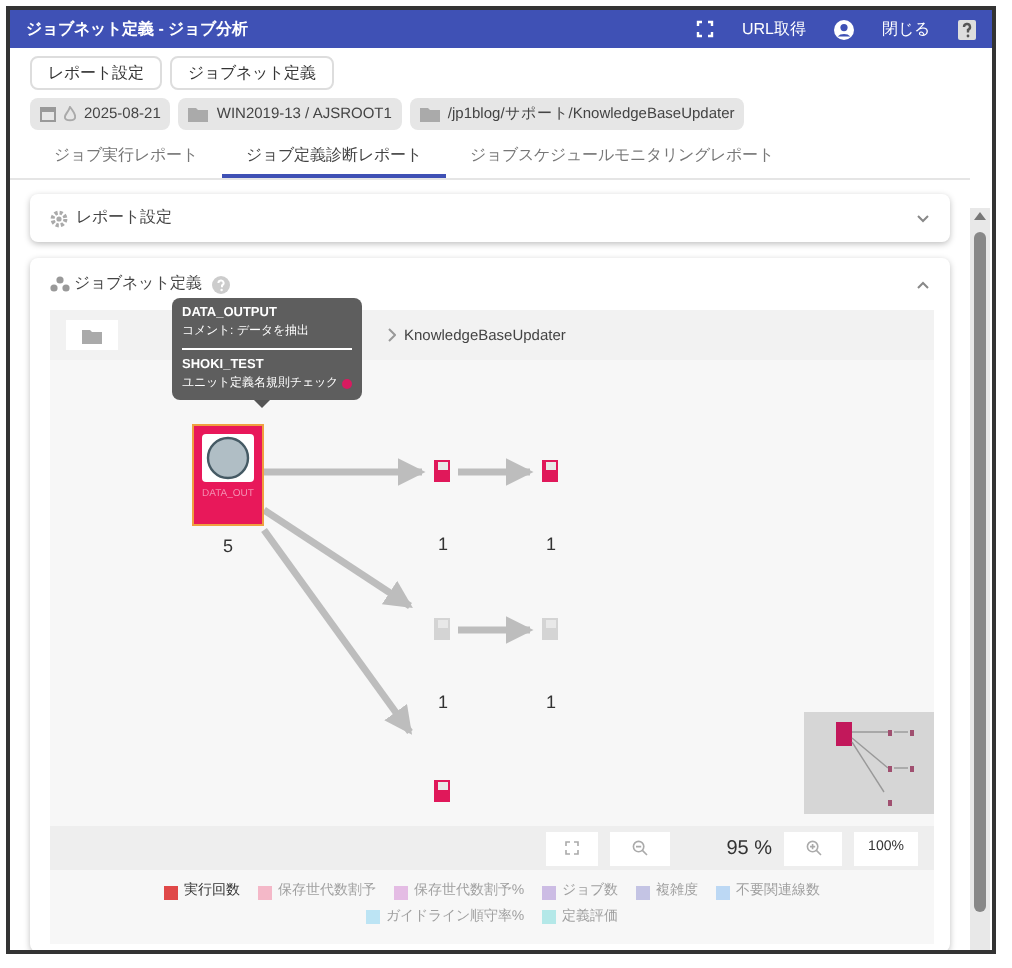 Image resolution: width=1012 pixels, height=968 pixels. What do you see at coordinates (59, 218) in the screenshot?
I see `gear-icon` at bounding box center [59, 218].